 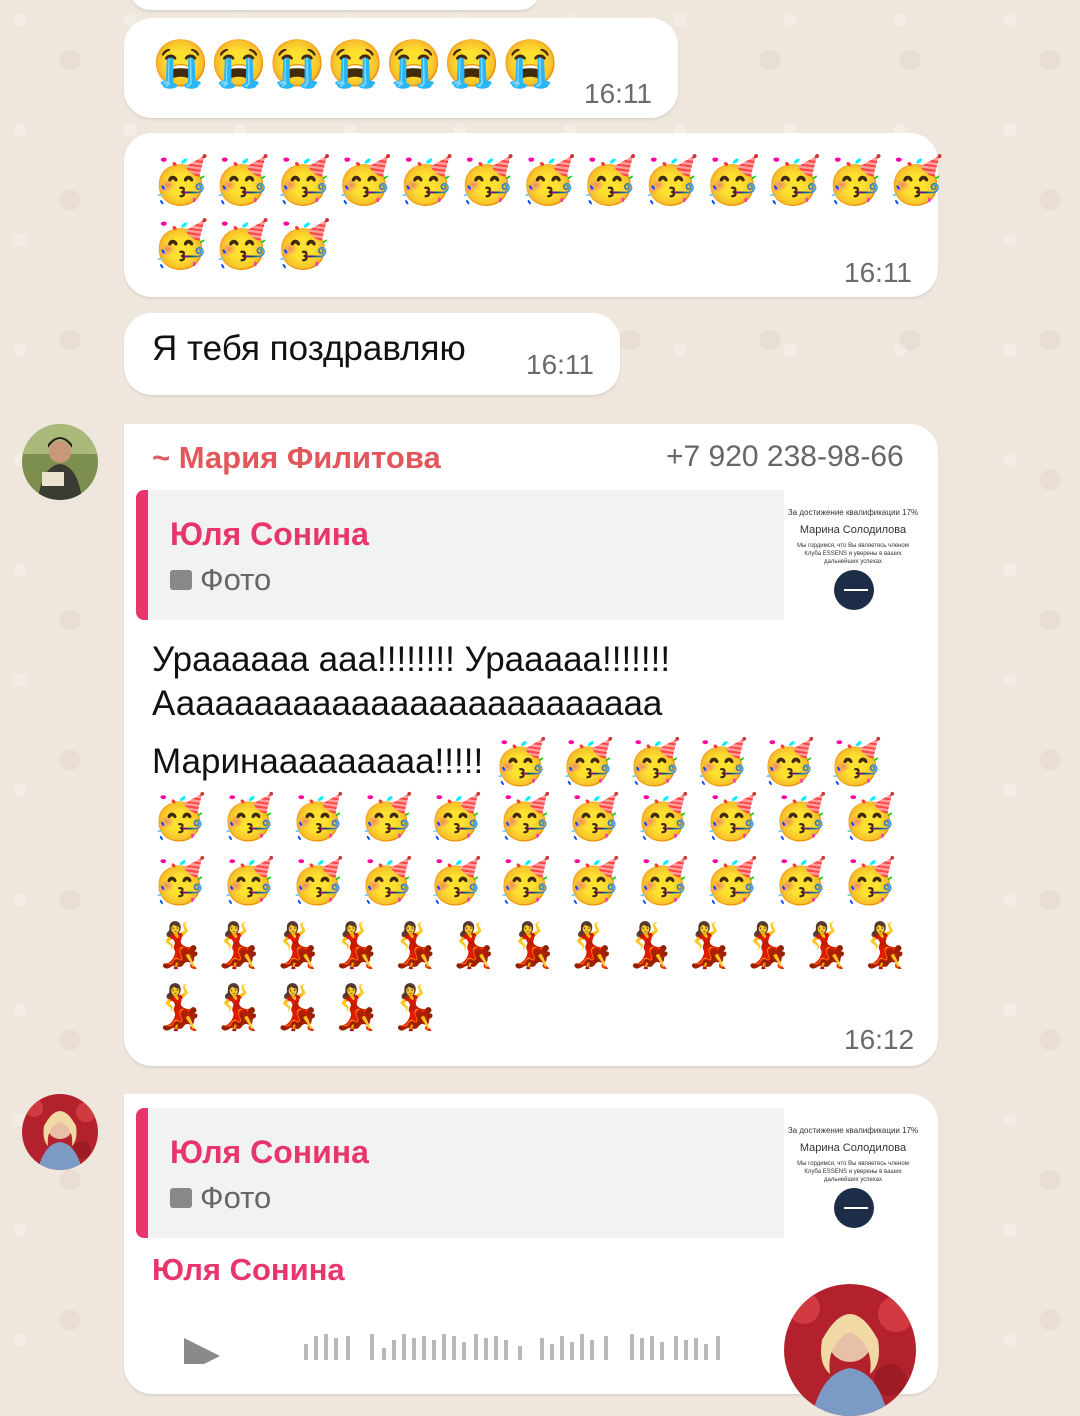 What do you see at coordinates (205, 1349) in the screenshot?
I see `play-icon` at bounding box center [205, 1349].